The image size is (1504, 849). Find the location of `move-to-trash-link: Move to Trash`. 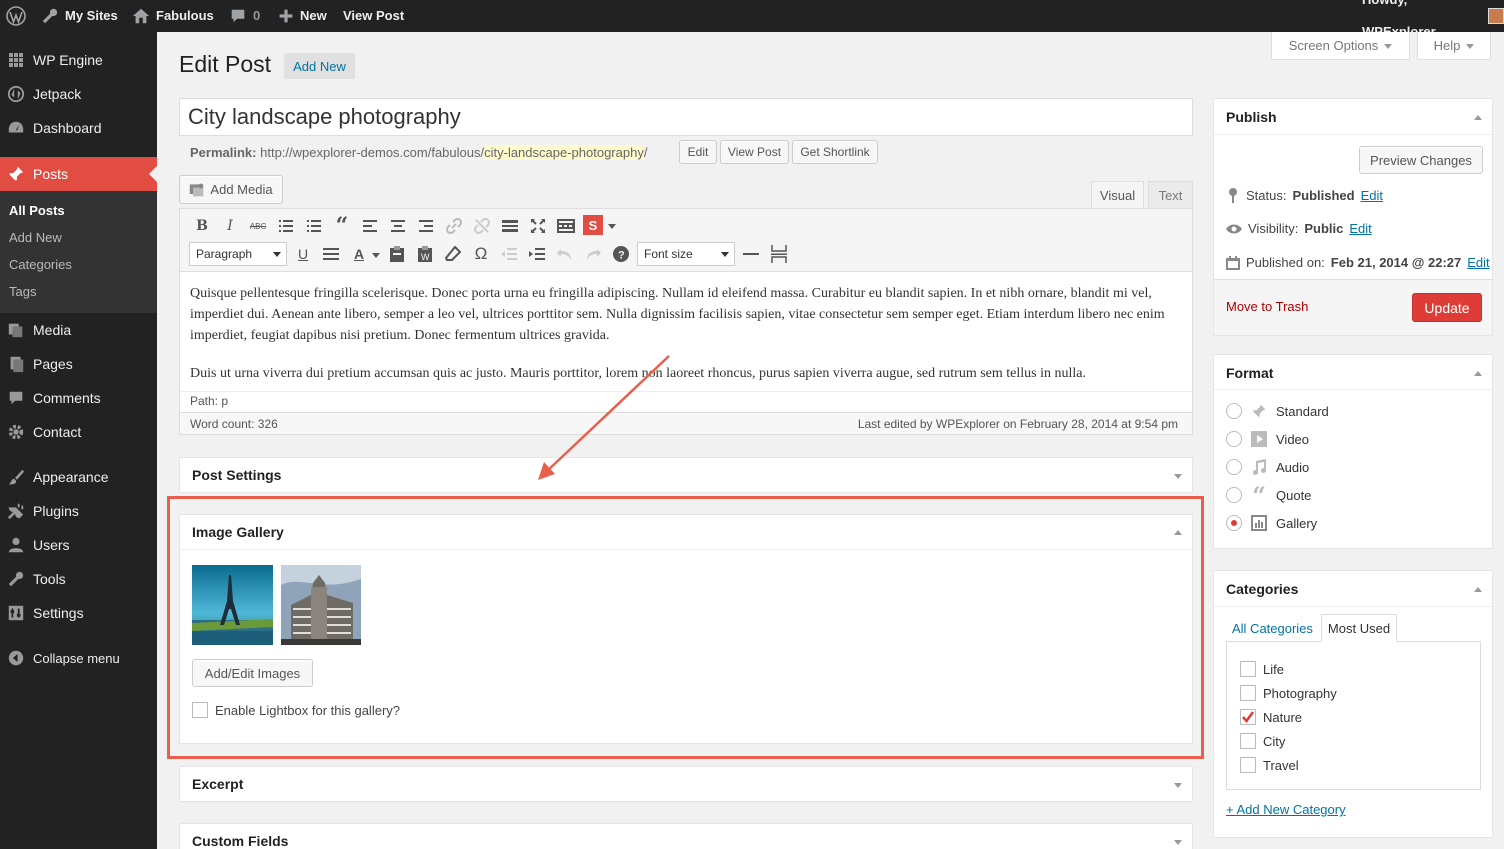

move-to-trash-link: Move to Trash is located at coordinates (1267, 306).